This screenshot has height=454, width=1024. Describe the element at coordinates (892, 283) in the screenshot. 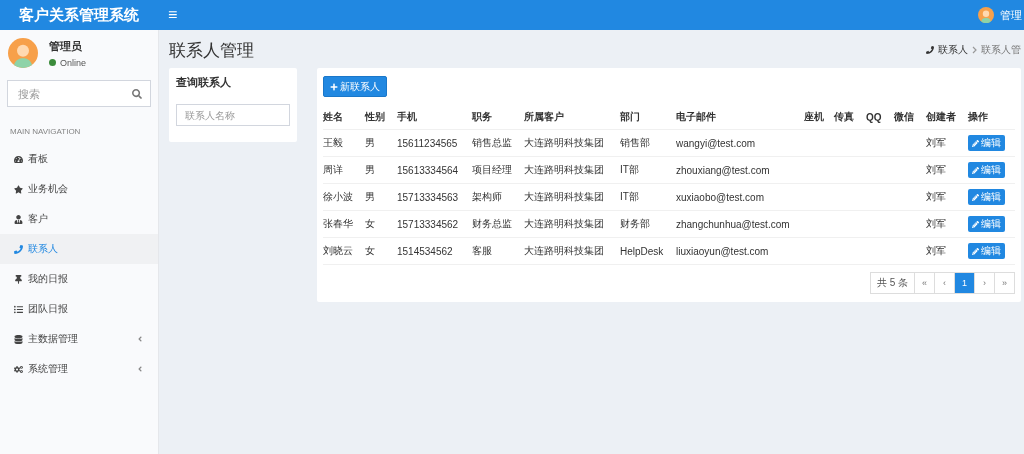

I see `total-count: 共 5 条` at that location.